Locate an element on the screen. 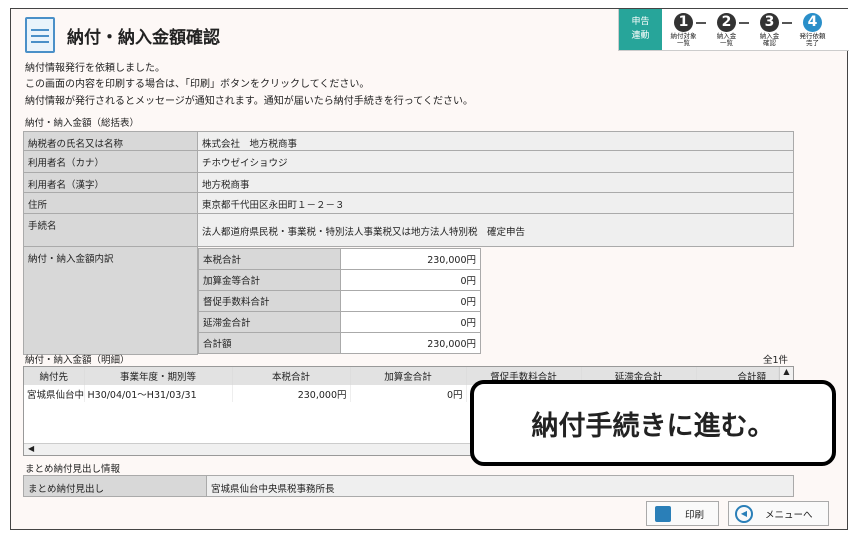  menu-button: ◀ メニューへ is located at coordinates (778, 513).